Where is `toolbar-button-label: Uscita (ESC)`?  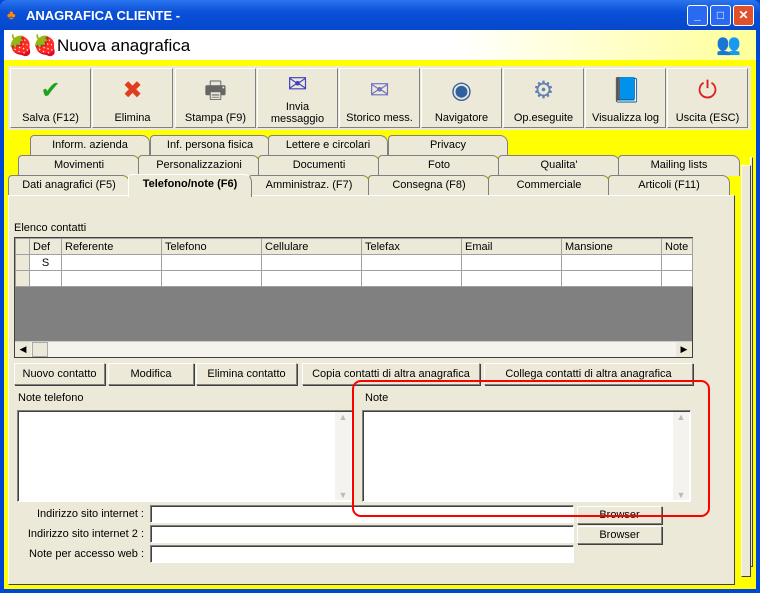
toolbar-button-label: Uscita (ESC) is located at coordinates (707, 118).